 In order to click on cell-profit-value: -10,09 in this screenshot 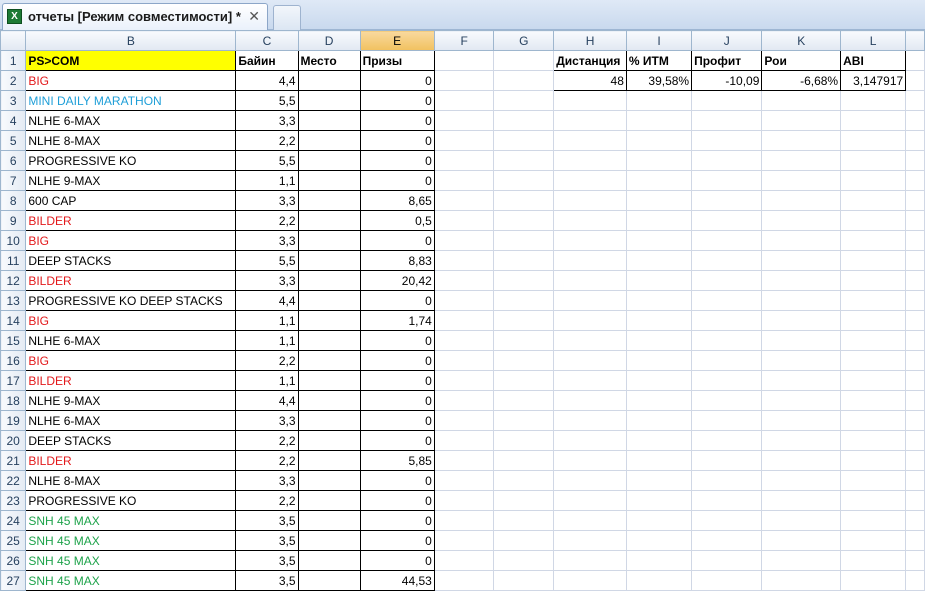, I will do `click(727, 80)`.